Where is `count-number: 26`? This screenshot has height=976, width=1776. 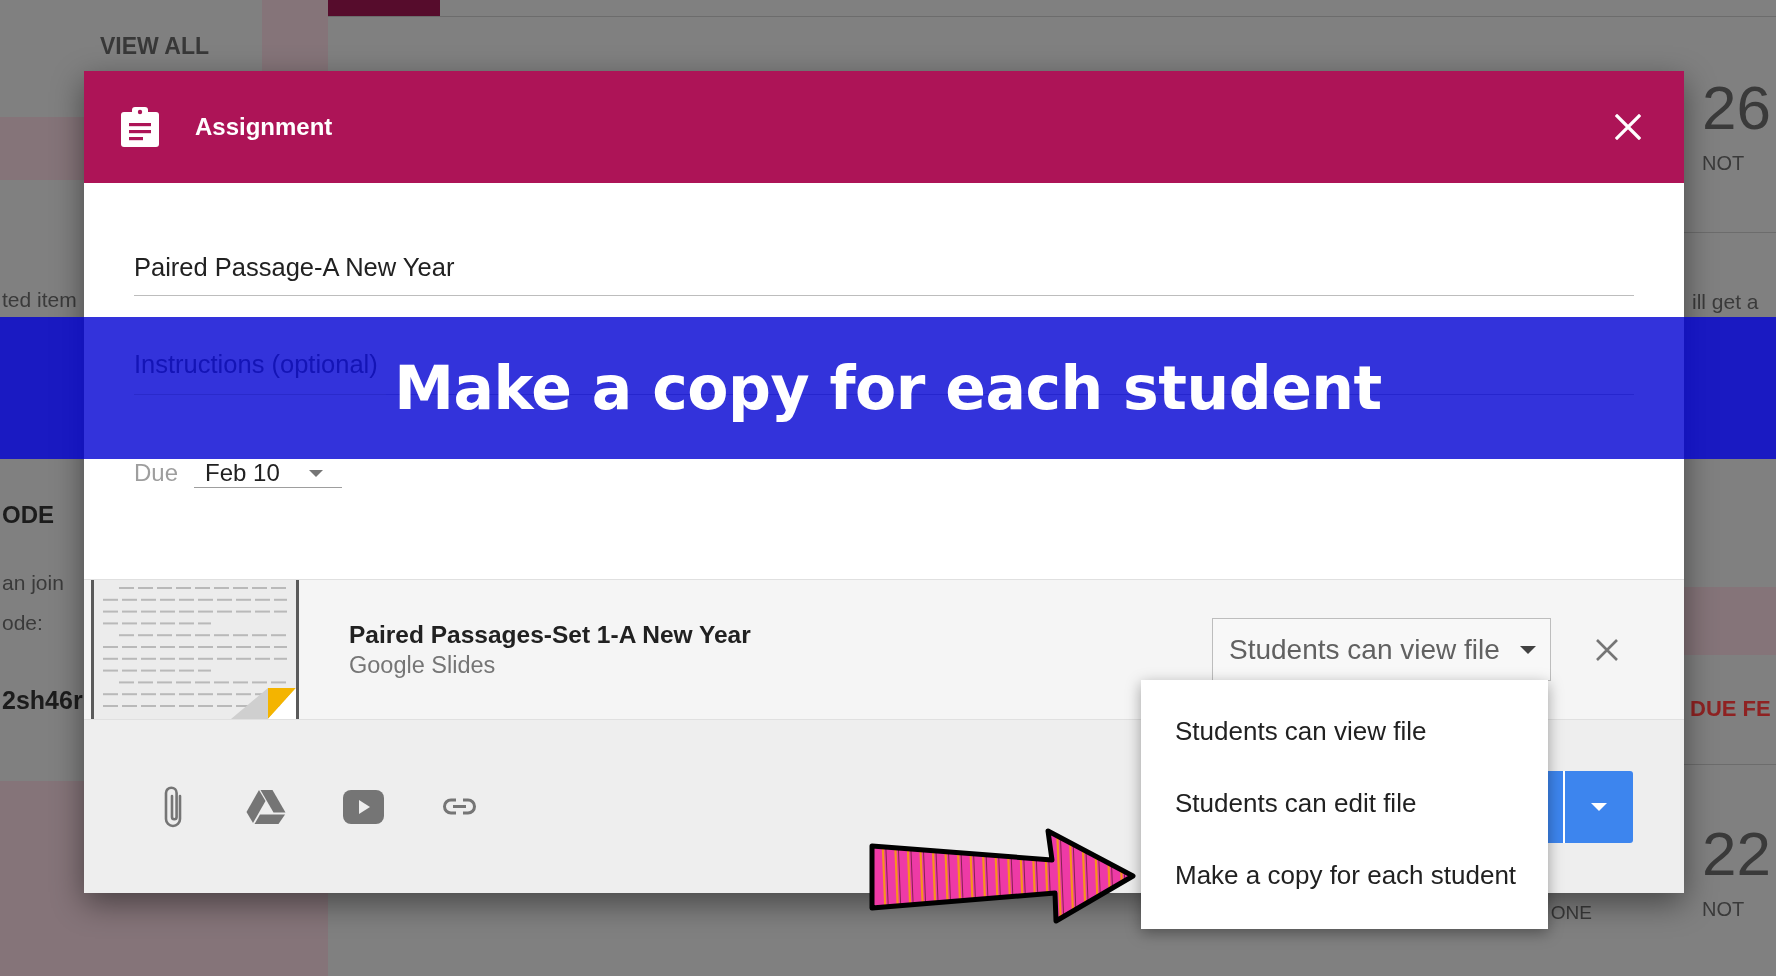
count-number: 26 is located at coordinates (1736, 108).